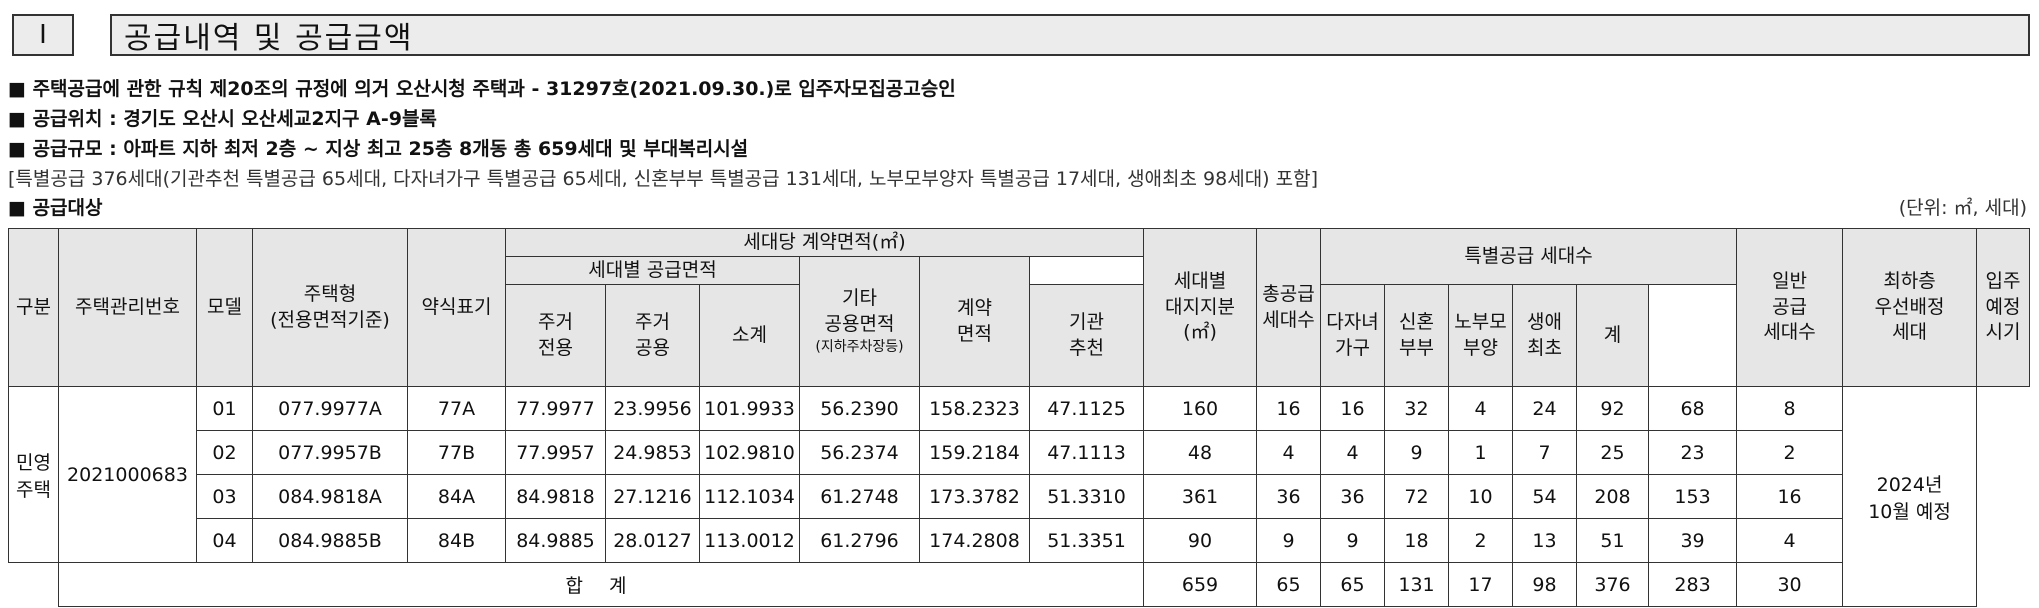 Image resolution: width=2039 pixels, height=608 pixels. I want to click on header-elder-line1: 노부모, so click(1480, 321).